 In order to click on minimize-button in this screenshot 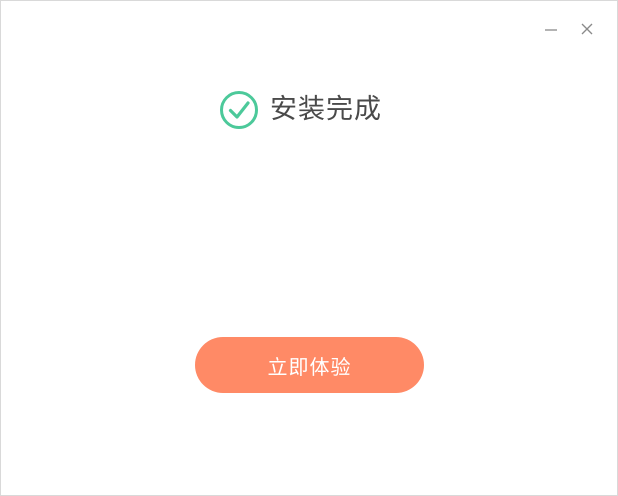, I will do `click(551, 29)`.